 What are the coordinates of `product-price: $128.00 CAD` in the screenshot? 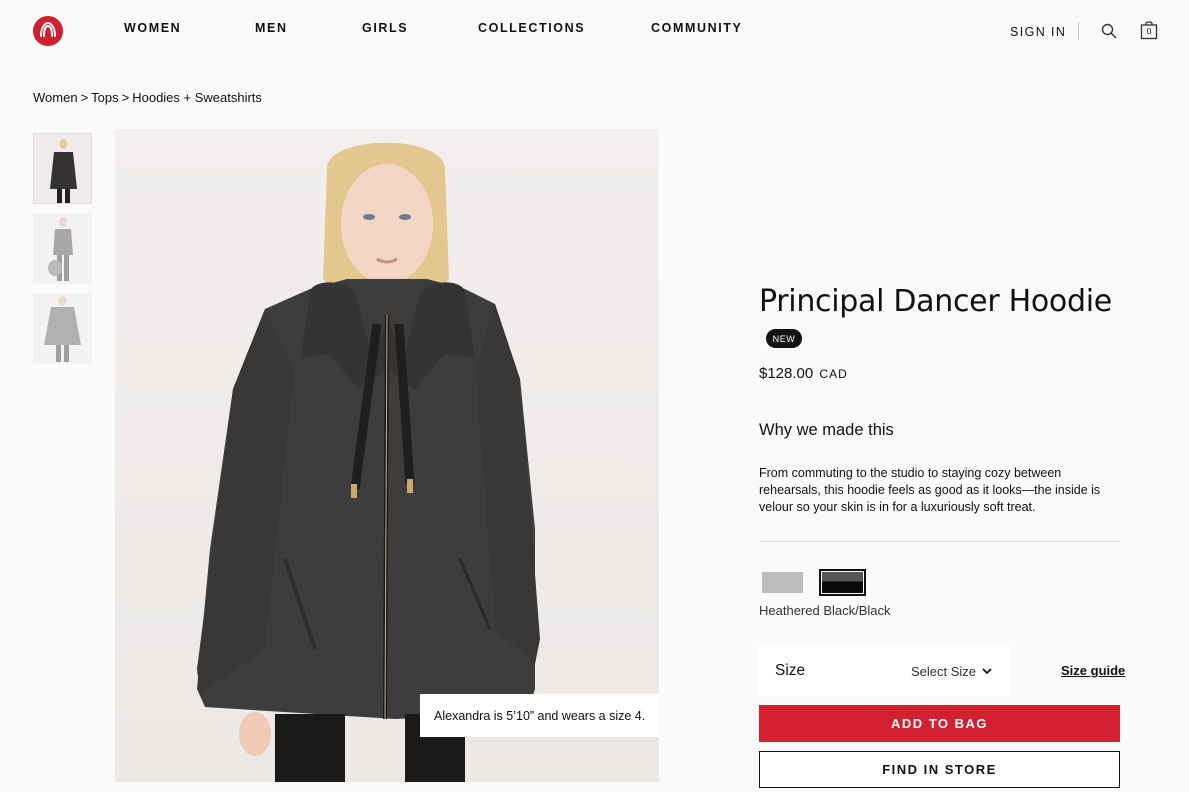 It's located at (803, 373).